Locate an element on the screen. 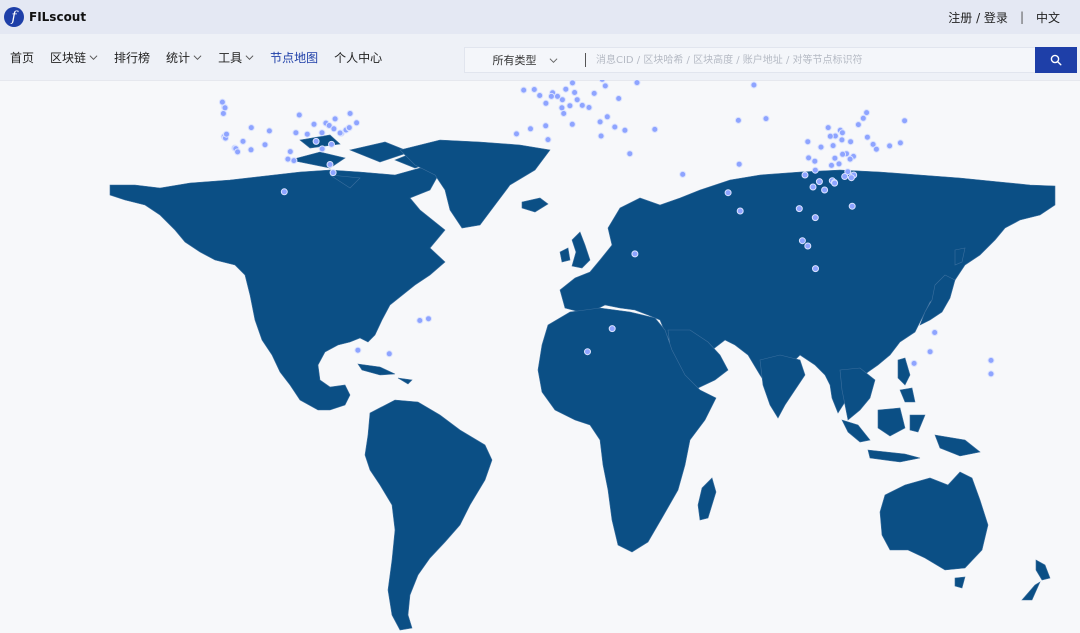  search-button is located at coordinates (1056, 60).